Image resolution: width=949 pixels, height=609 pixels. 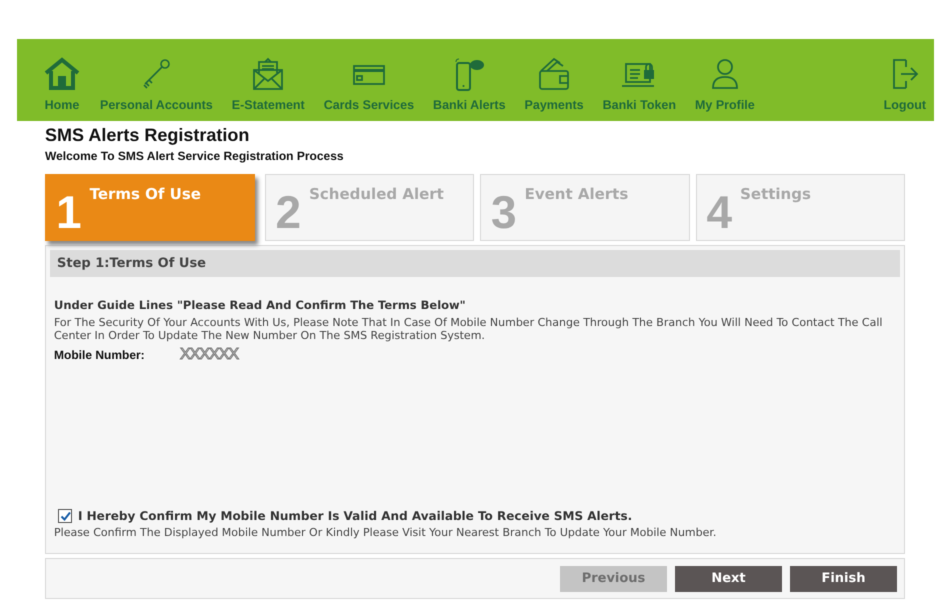 What do you see at coordinates (554, 80) in the screenshot?
I see `nav-item: Payments` at bounding box center [554, 80].